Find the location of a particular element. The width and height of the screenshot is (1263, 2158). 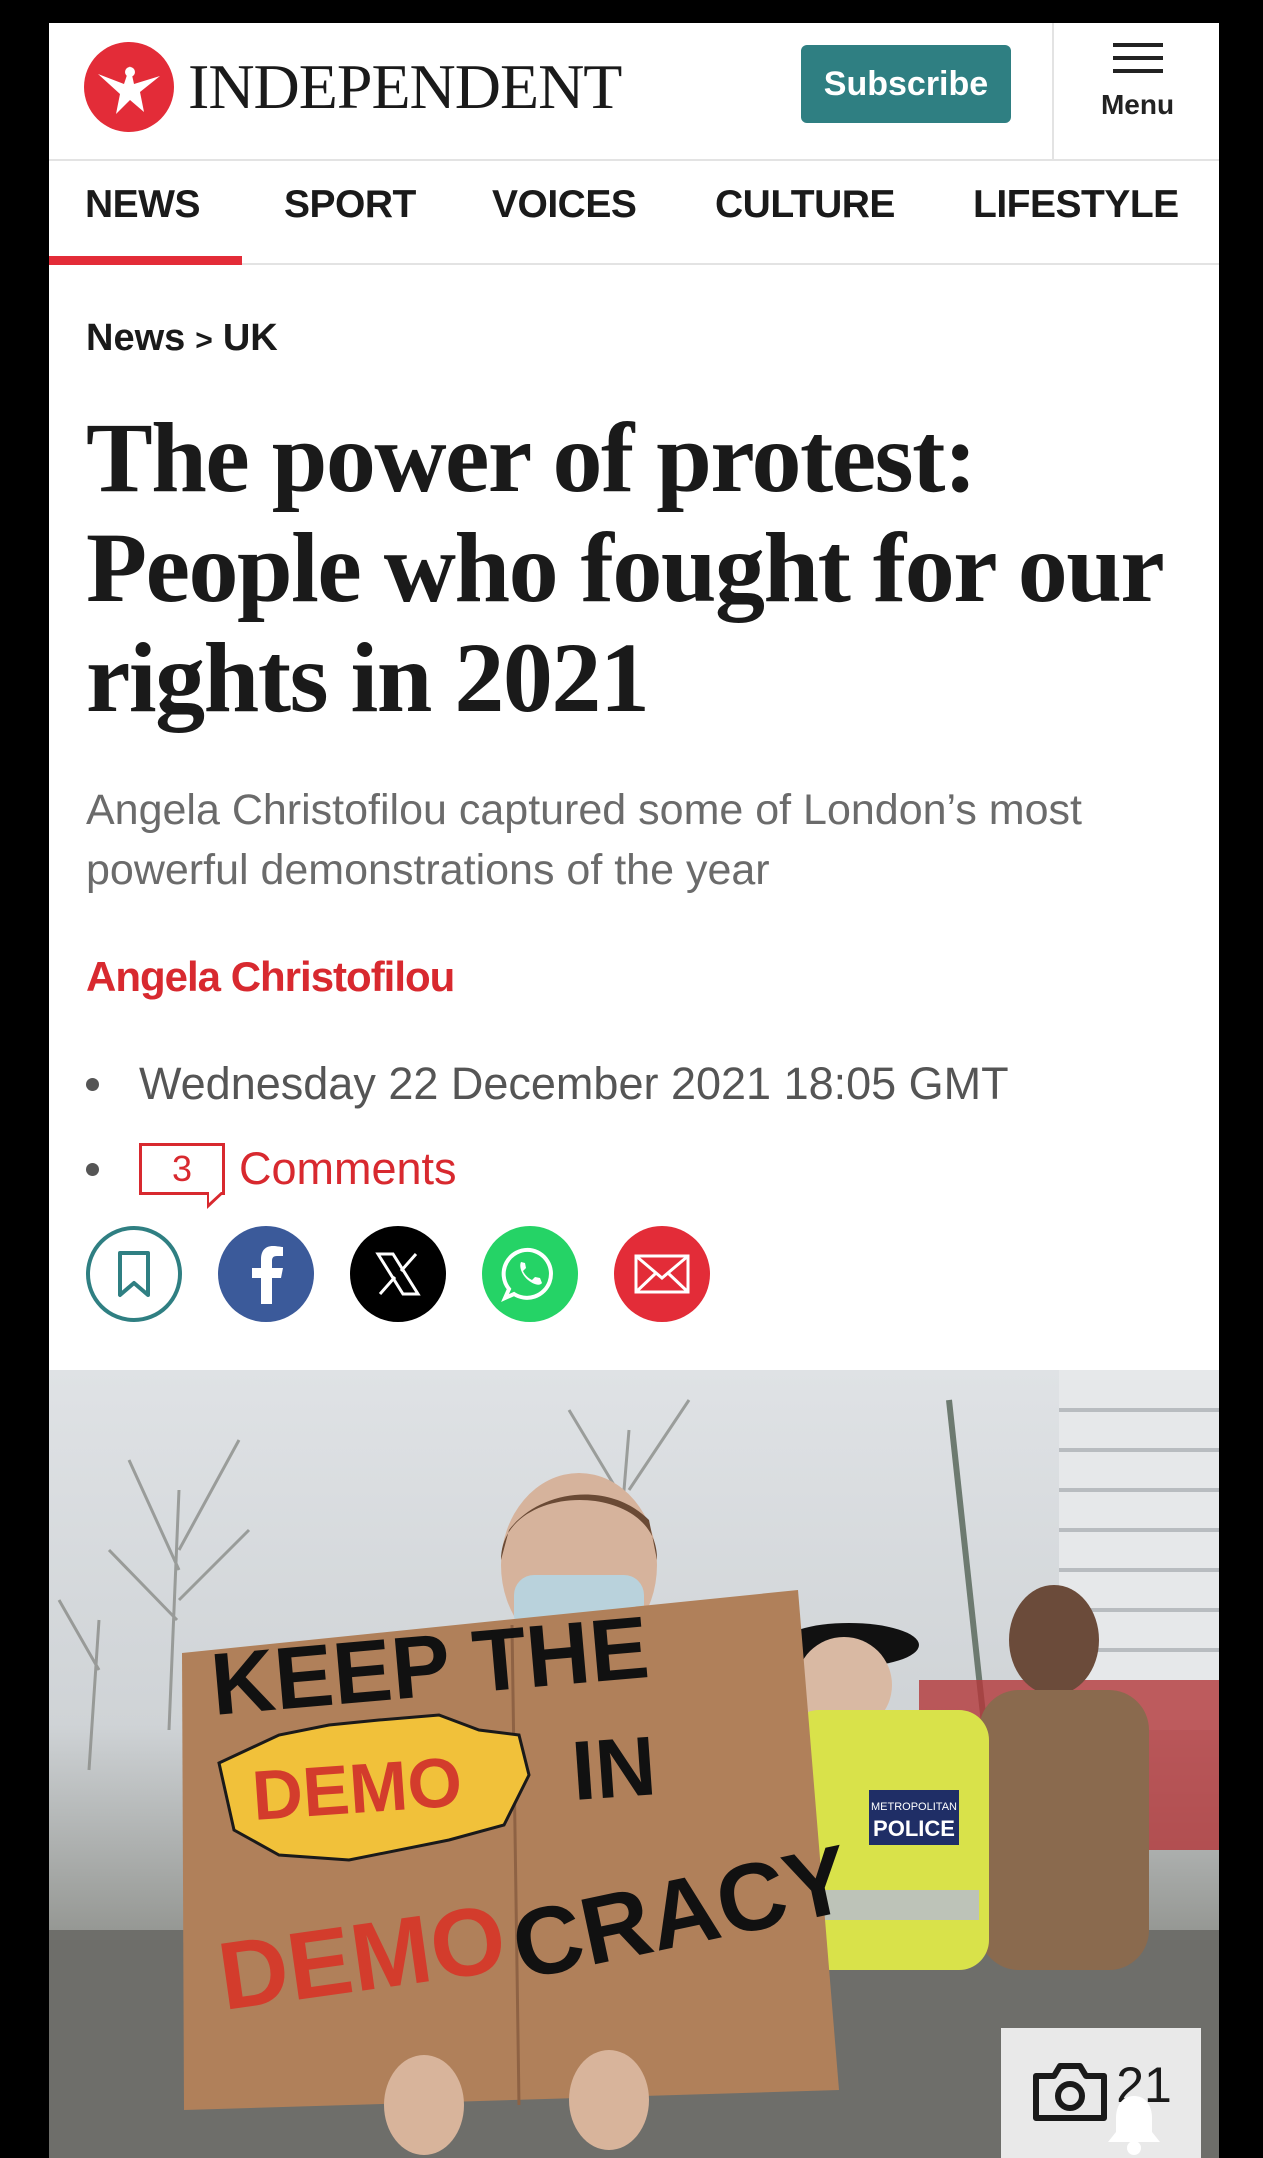

breadcrumb: News > UK is located at coordinates (182, 338).